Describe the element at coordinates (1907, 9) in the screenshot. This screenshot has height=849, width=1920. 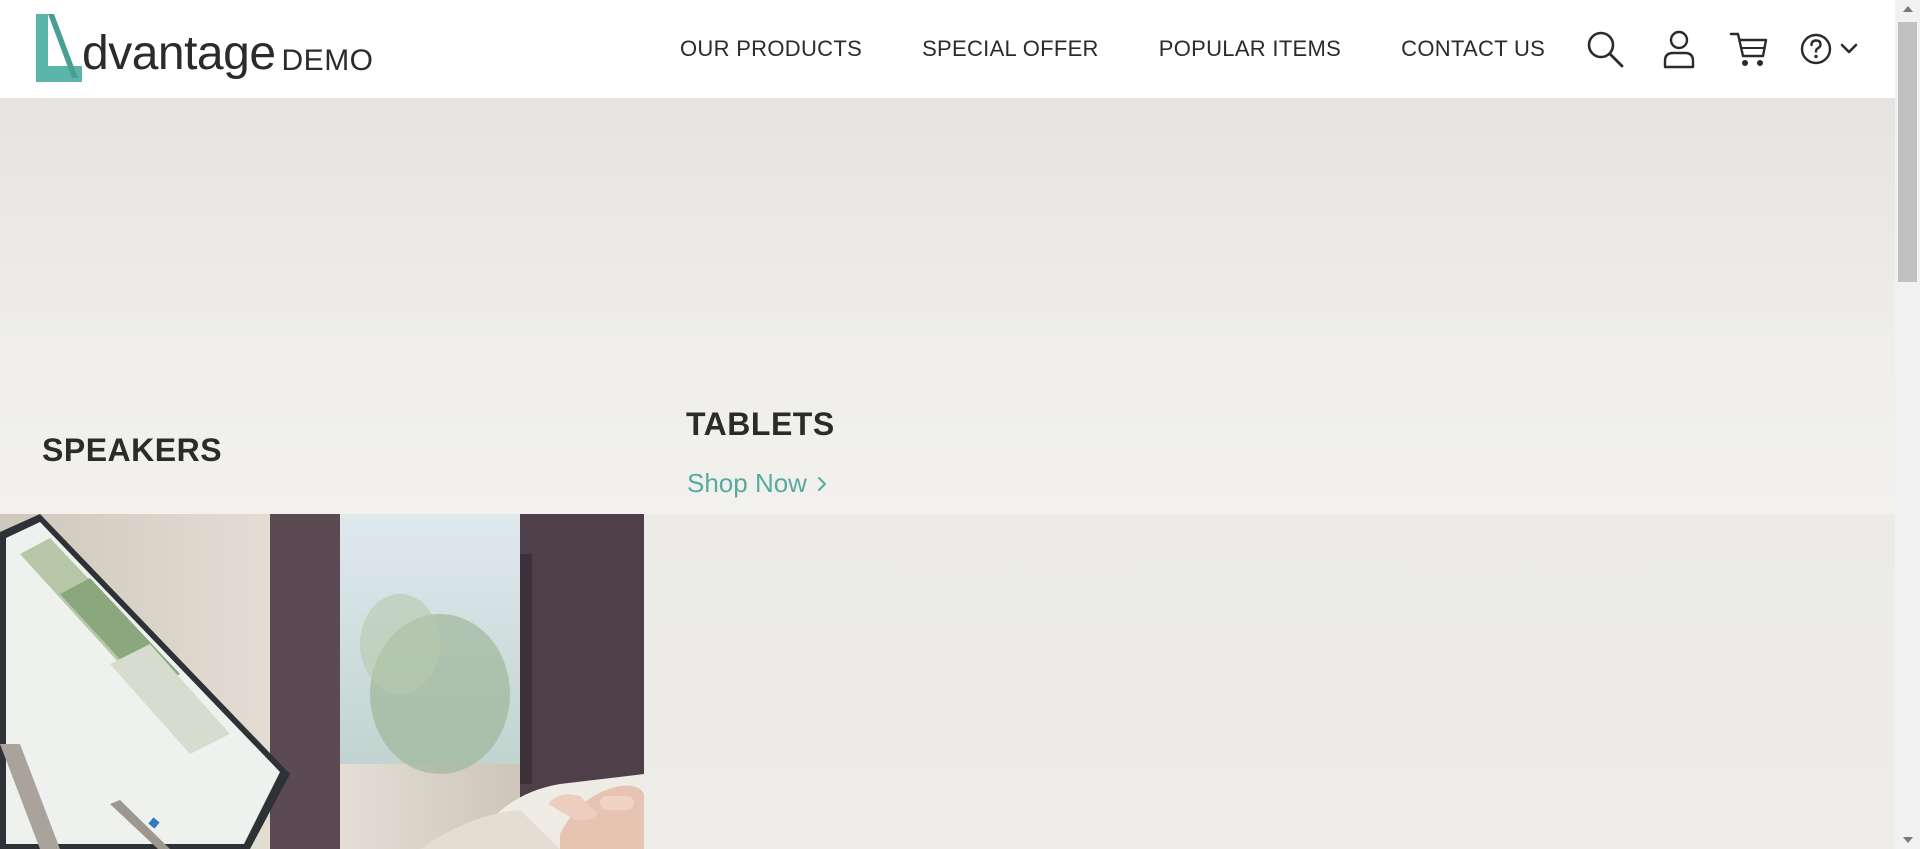
I see `scroll-up-icon` at that location.